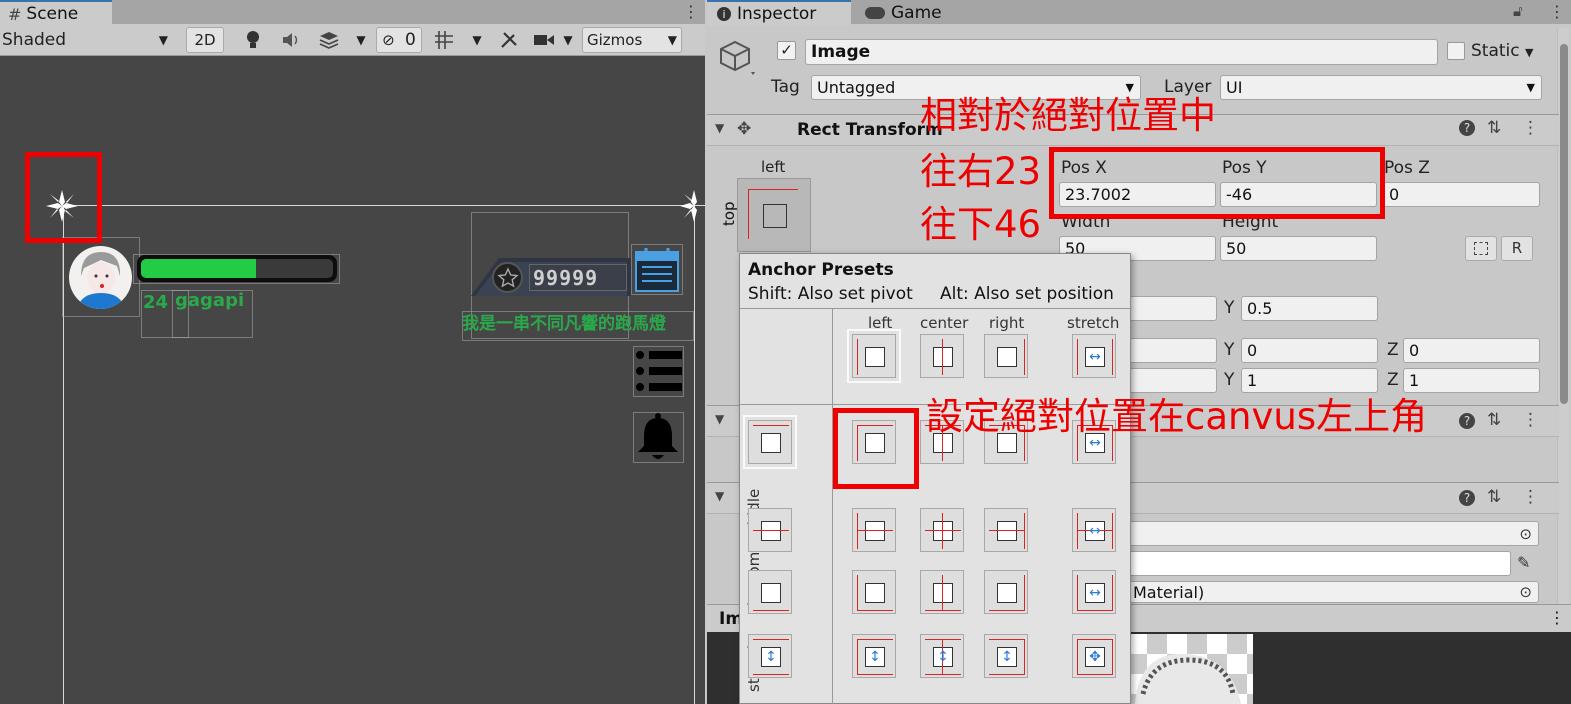 The width and height of the screenshot is (1571, 704). What do you see at coordinates (1471, 380) in the screenshot?
I see `scale-z-field: 1` at bounding box center [1471, 380].